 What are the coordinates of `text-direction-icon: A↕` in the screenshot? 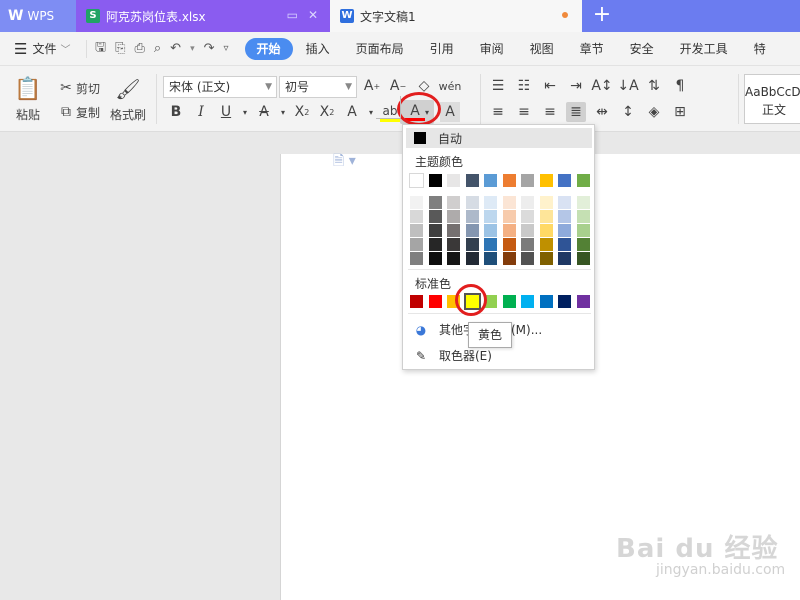 It's located at (601, 86).